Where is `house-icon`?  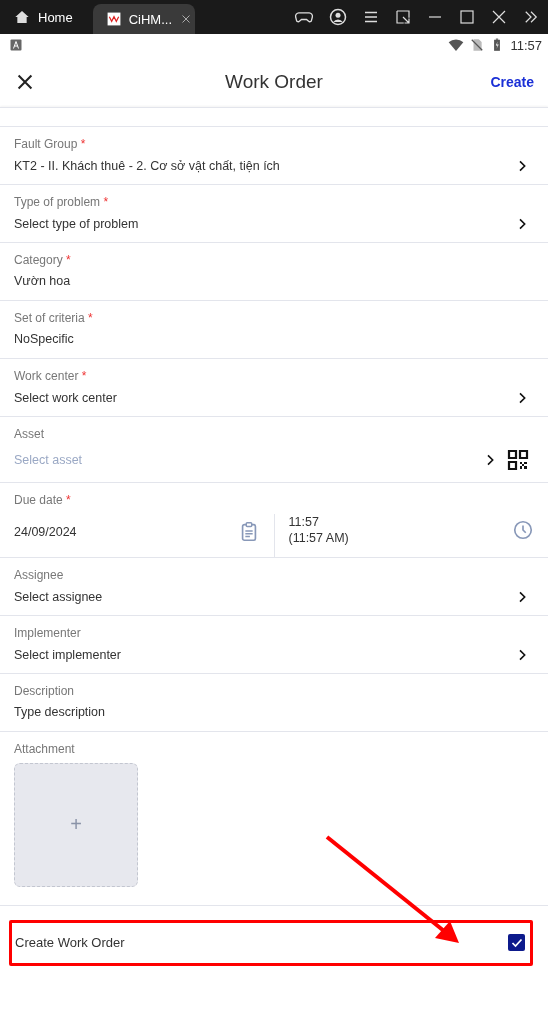
house-icon is located at coordinates (22, 17).